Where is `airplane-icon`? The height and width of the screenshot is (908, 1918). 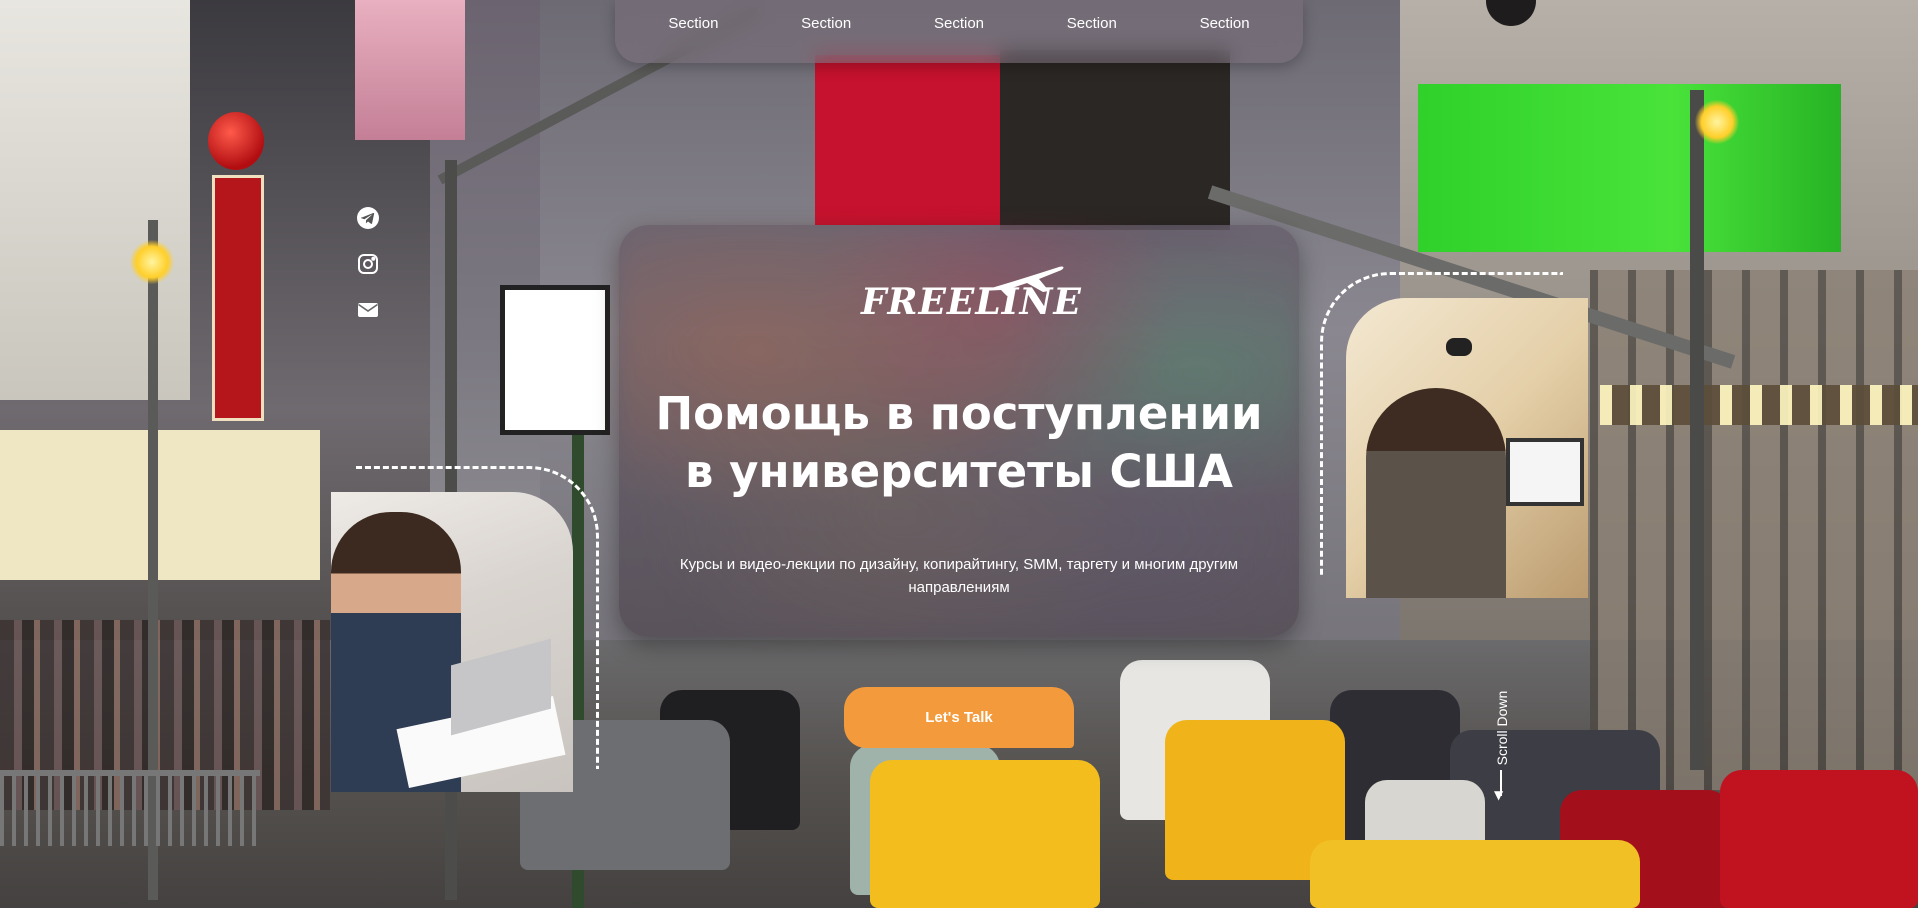 airplane-icon is located at coordinates (1022, 281).